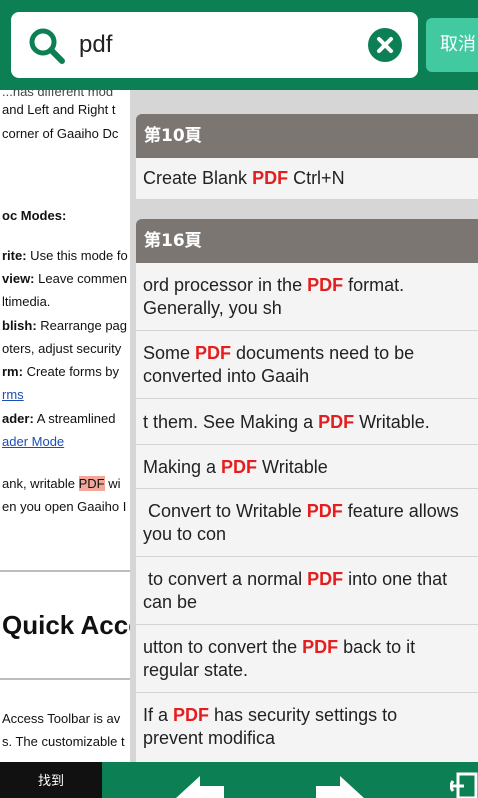 This screenshot has height=798, width=478. I want to click on result-item: Create Blank PDF Ctrl+N, so click(307, 179).